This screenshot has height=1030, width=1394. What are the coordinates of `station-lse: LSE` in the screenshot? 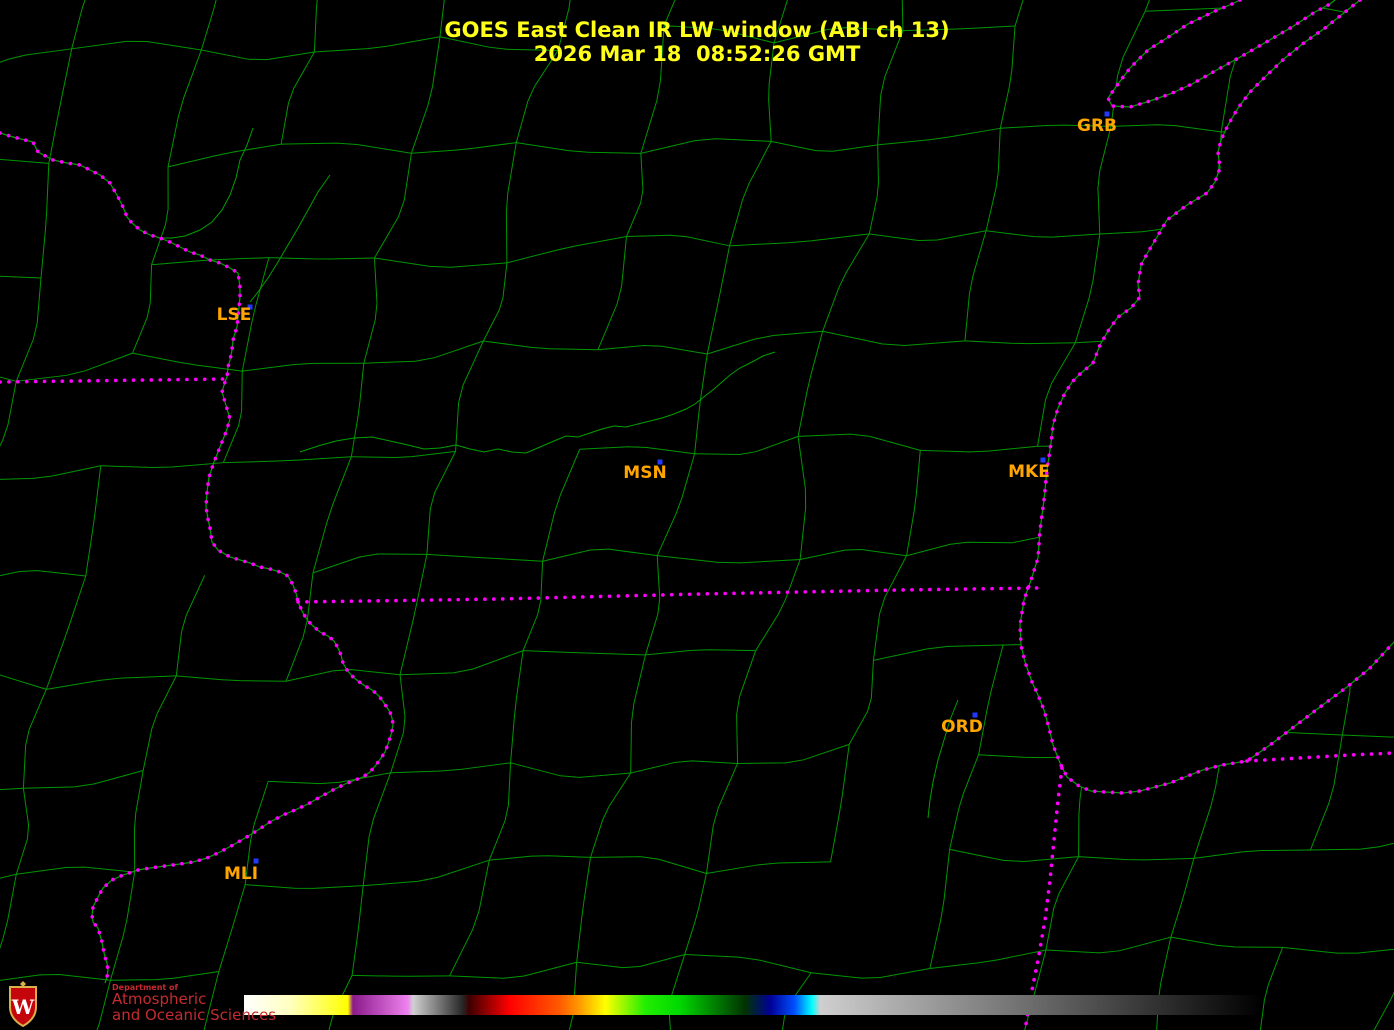 It's located at (235, 314).